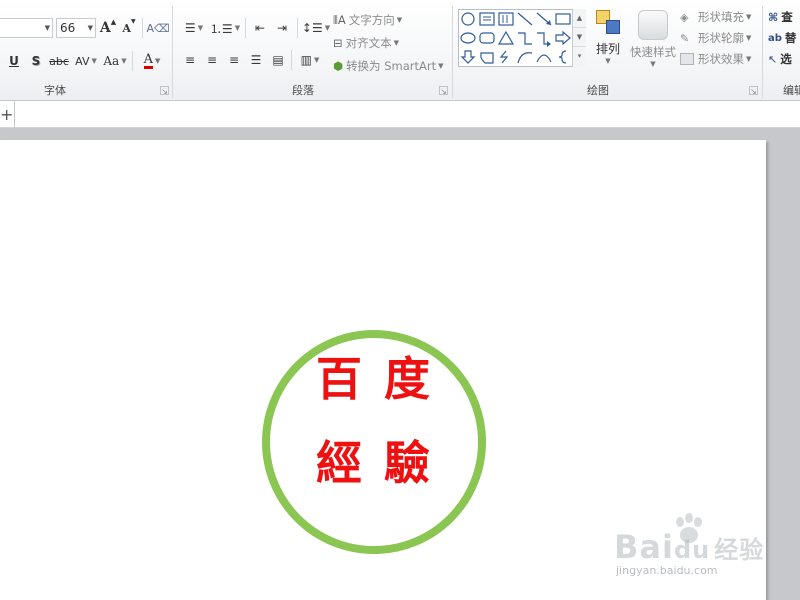 This screenshot has height=600, width=800. I want to click on numbering-button: ⒈☰ ▼, so click(224, 28).